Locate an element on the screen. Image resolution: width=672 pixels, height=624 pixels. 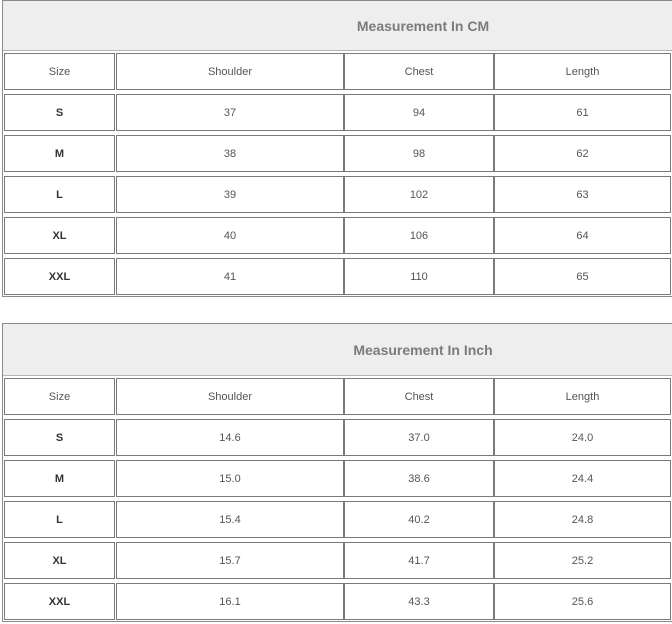
chest-cell: 106 is located at coordinates (419, 235).